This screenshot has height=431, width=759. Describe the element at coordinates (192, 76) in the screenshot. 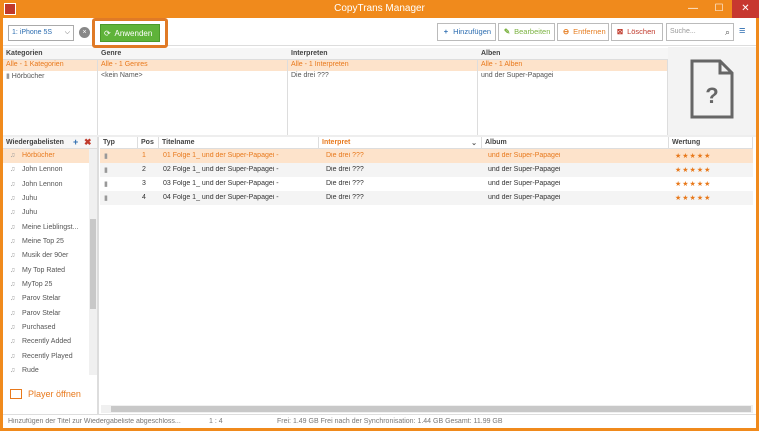

I see `genre-item: <kein Name>` at that location.